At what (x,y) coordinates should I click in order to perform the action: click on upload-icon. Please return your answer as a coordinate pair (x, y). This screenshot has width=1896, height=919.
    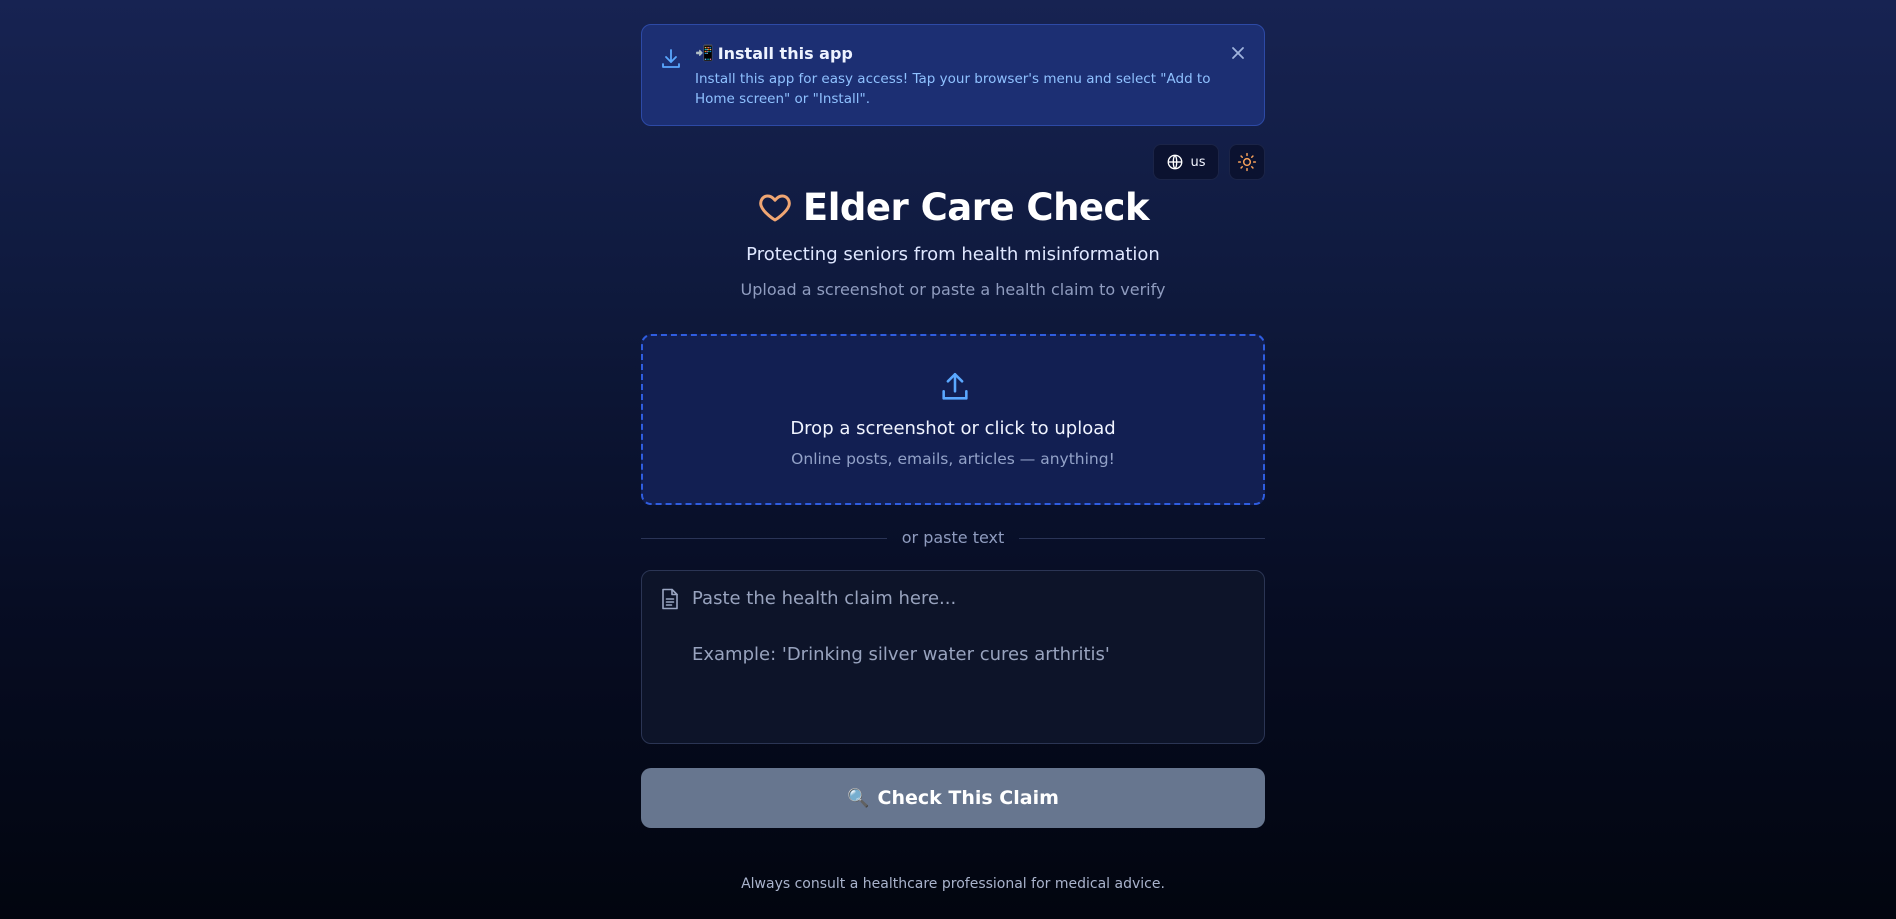
    Looking at the image, I should click on (955, 386).